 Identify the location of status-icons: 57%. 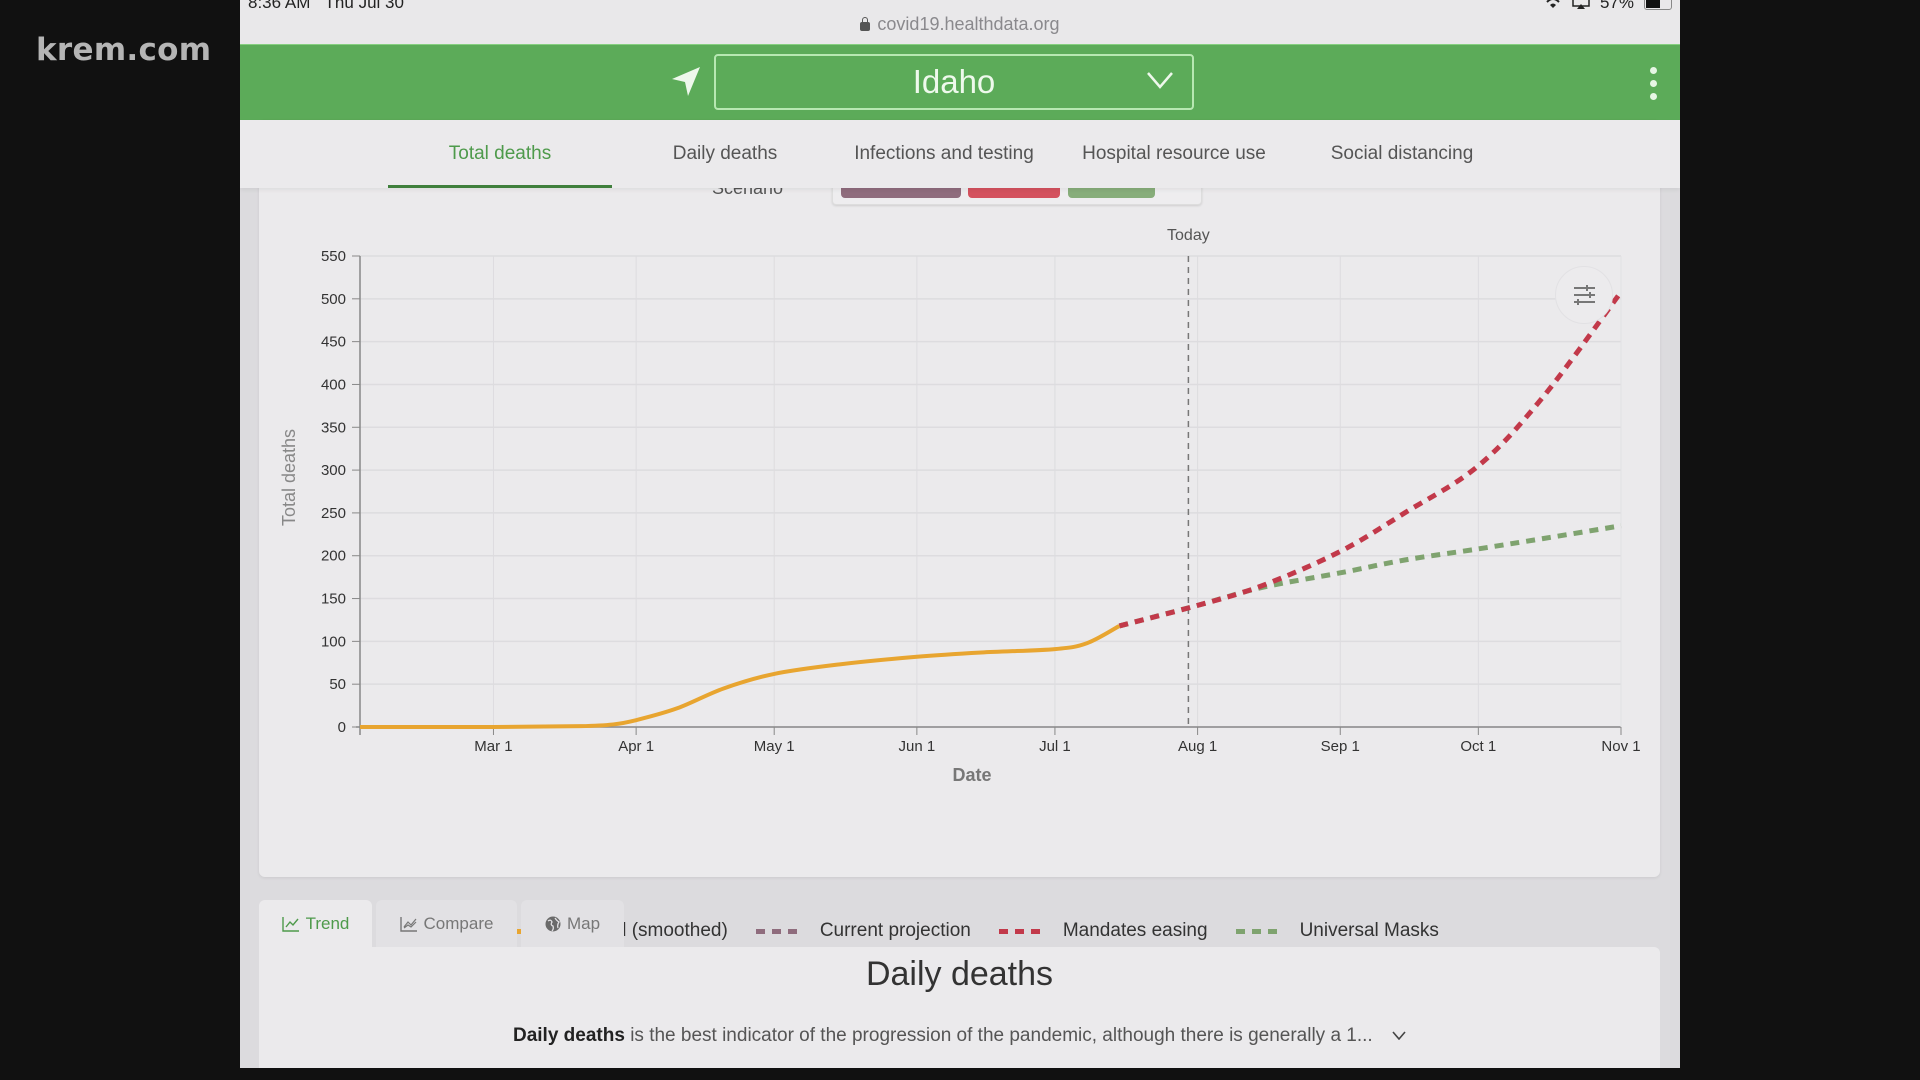
(1608, 6).